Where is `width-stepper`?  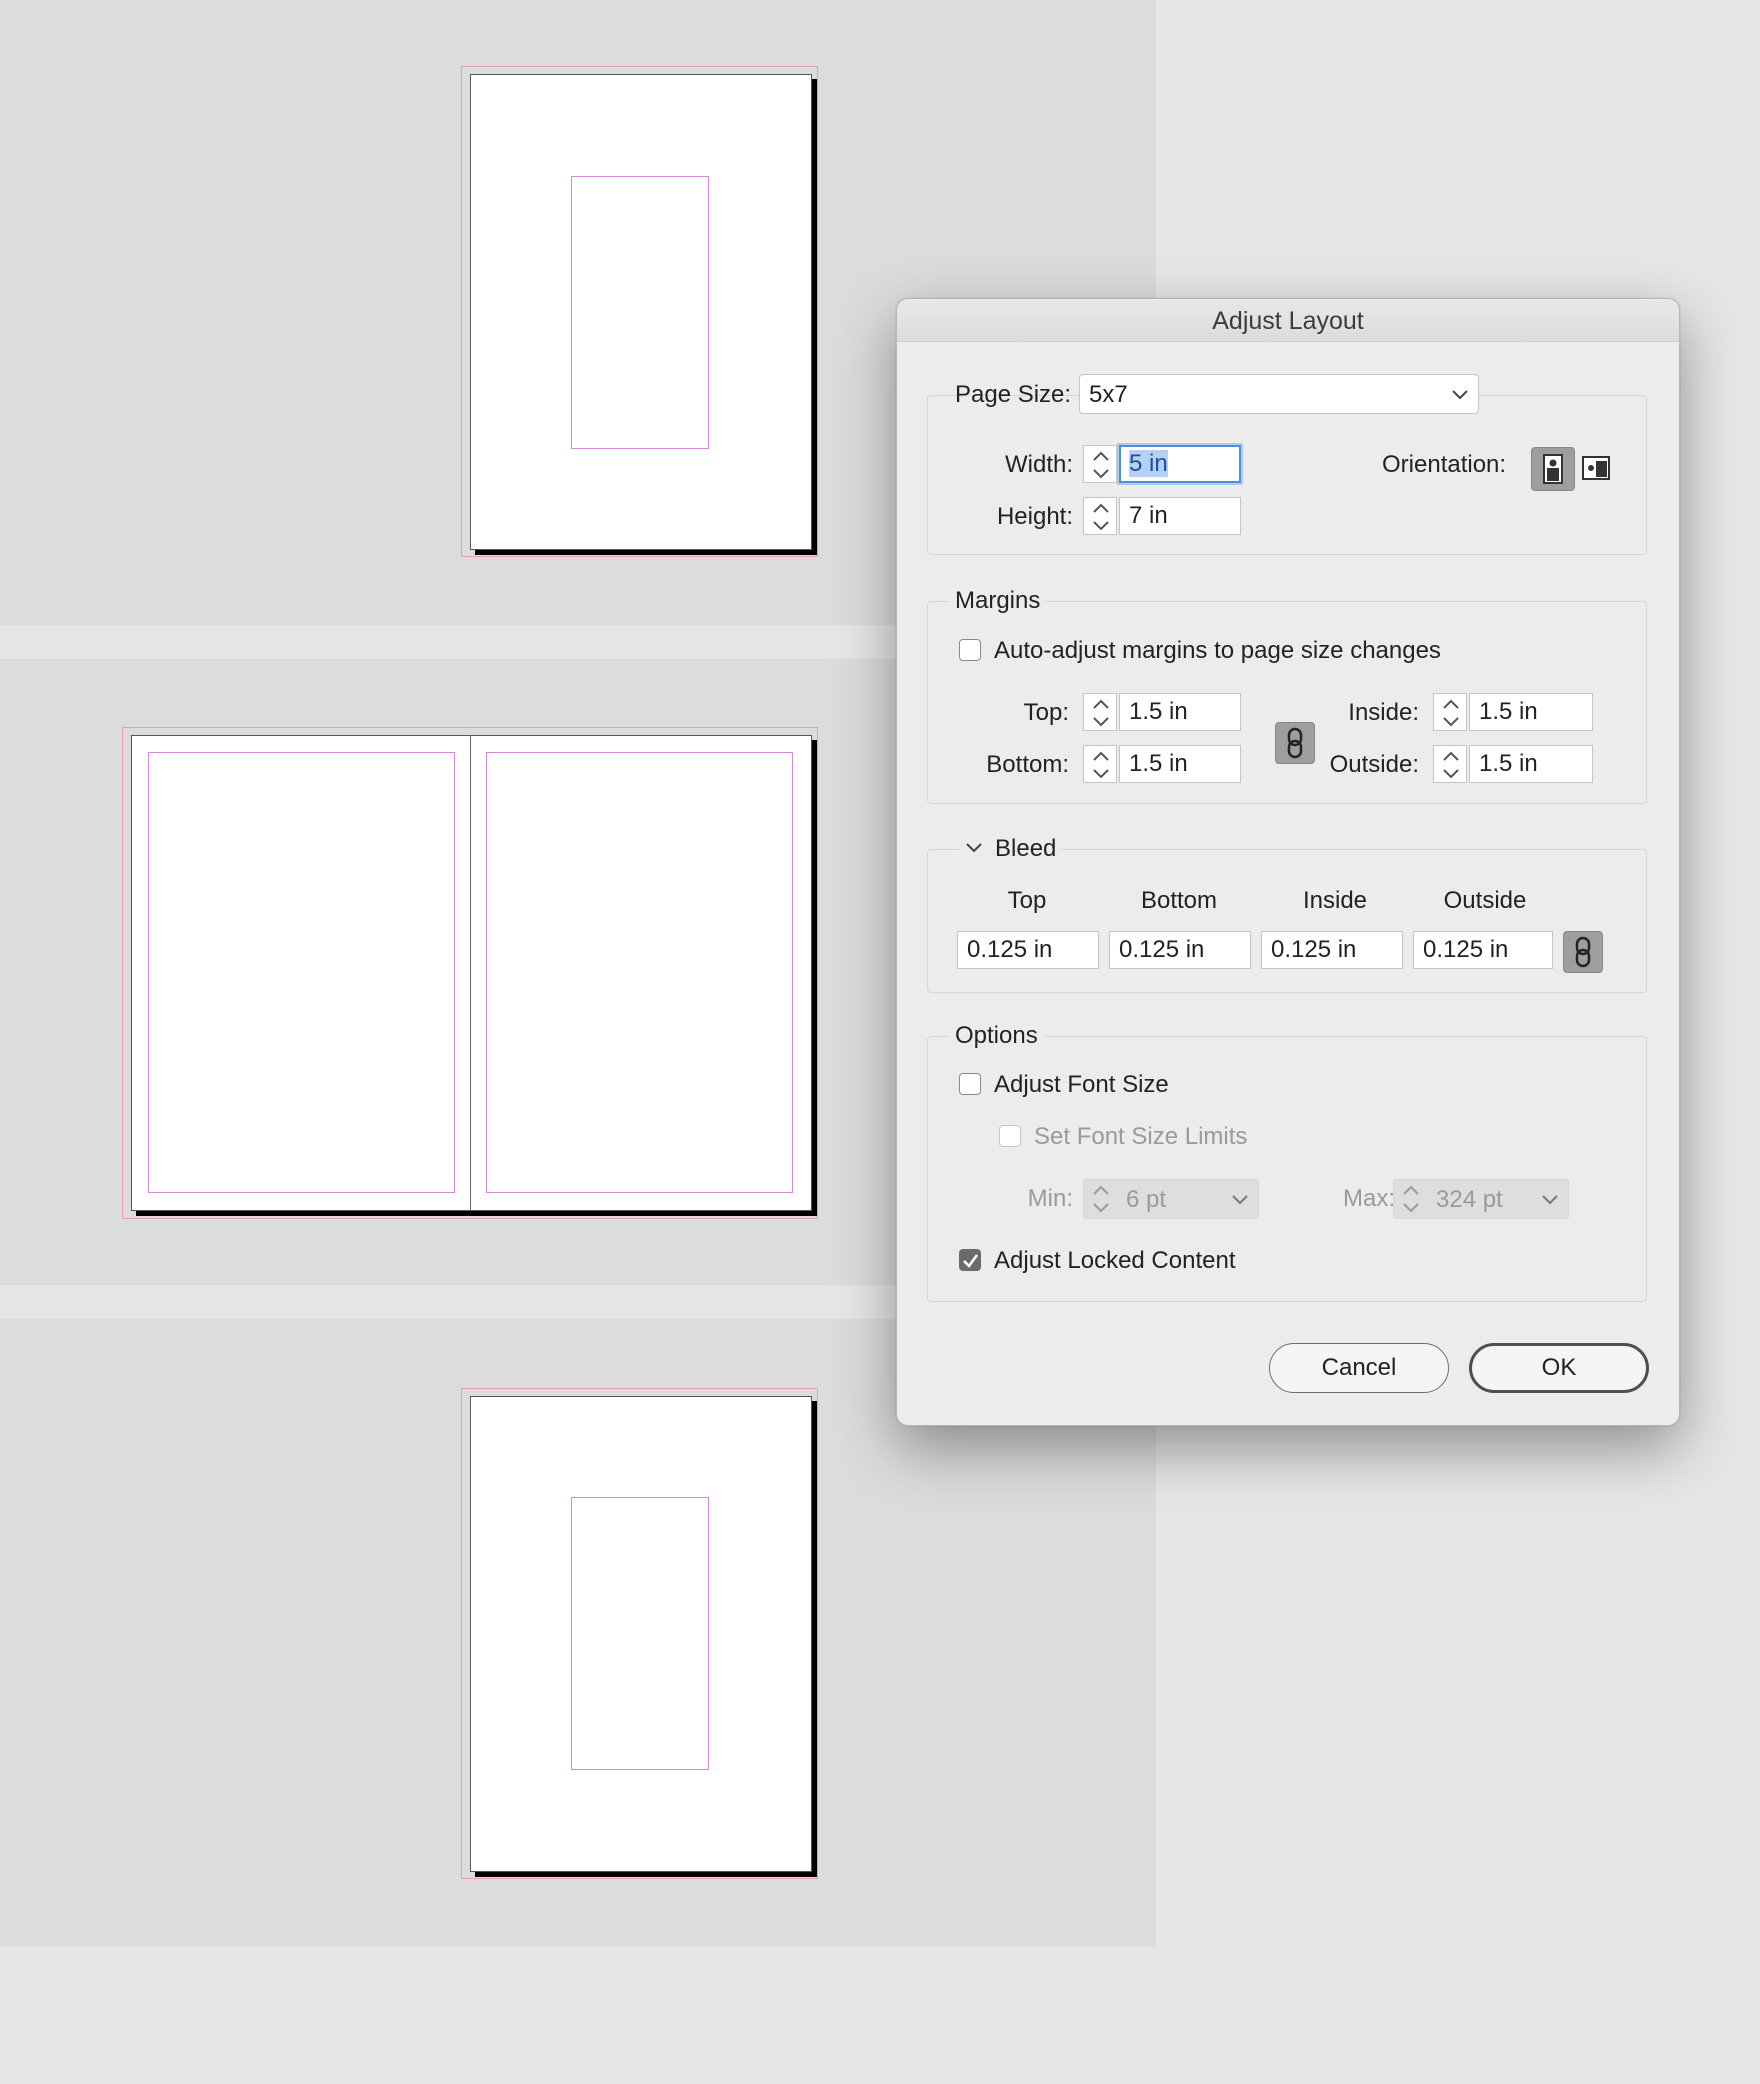
width-stepper is located at coordinates (1100, 464).